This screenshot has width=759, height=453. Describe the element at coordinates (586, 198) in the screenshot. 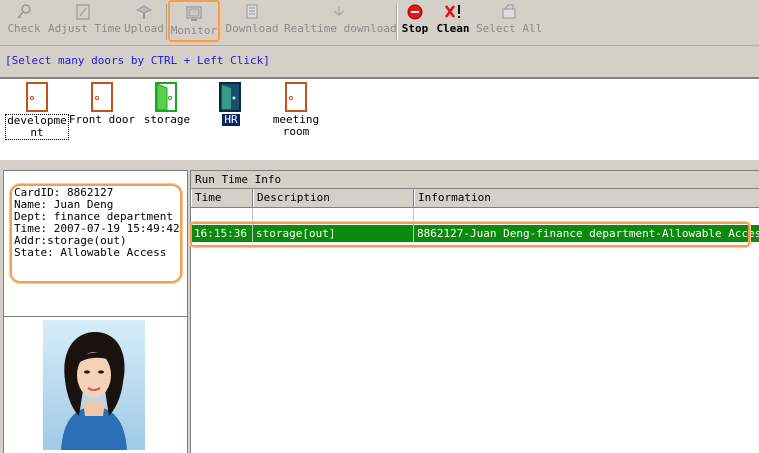

I see `column-header-information: Information` at that location.